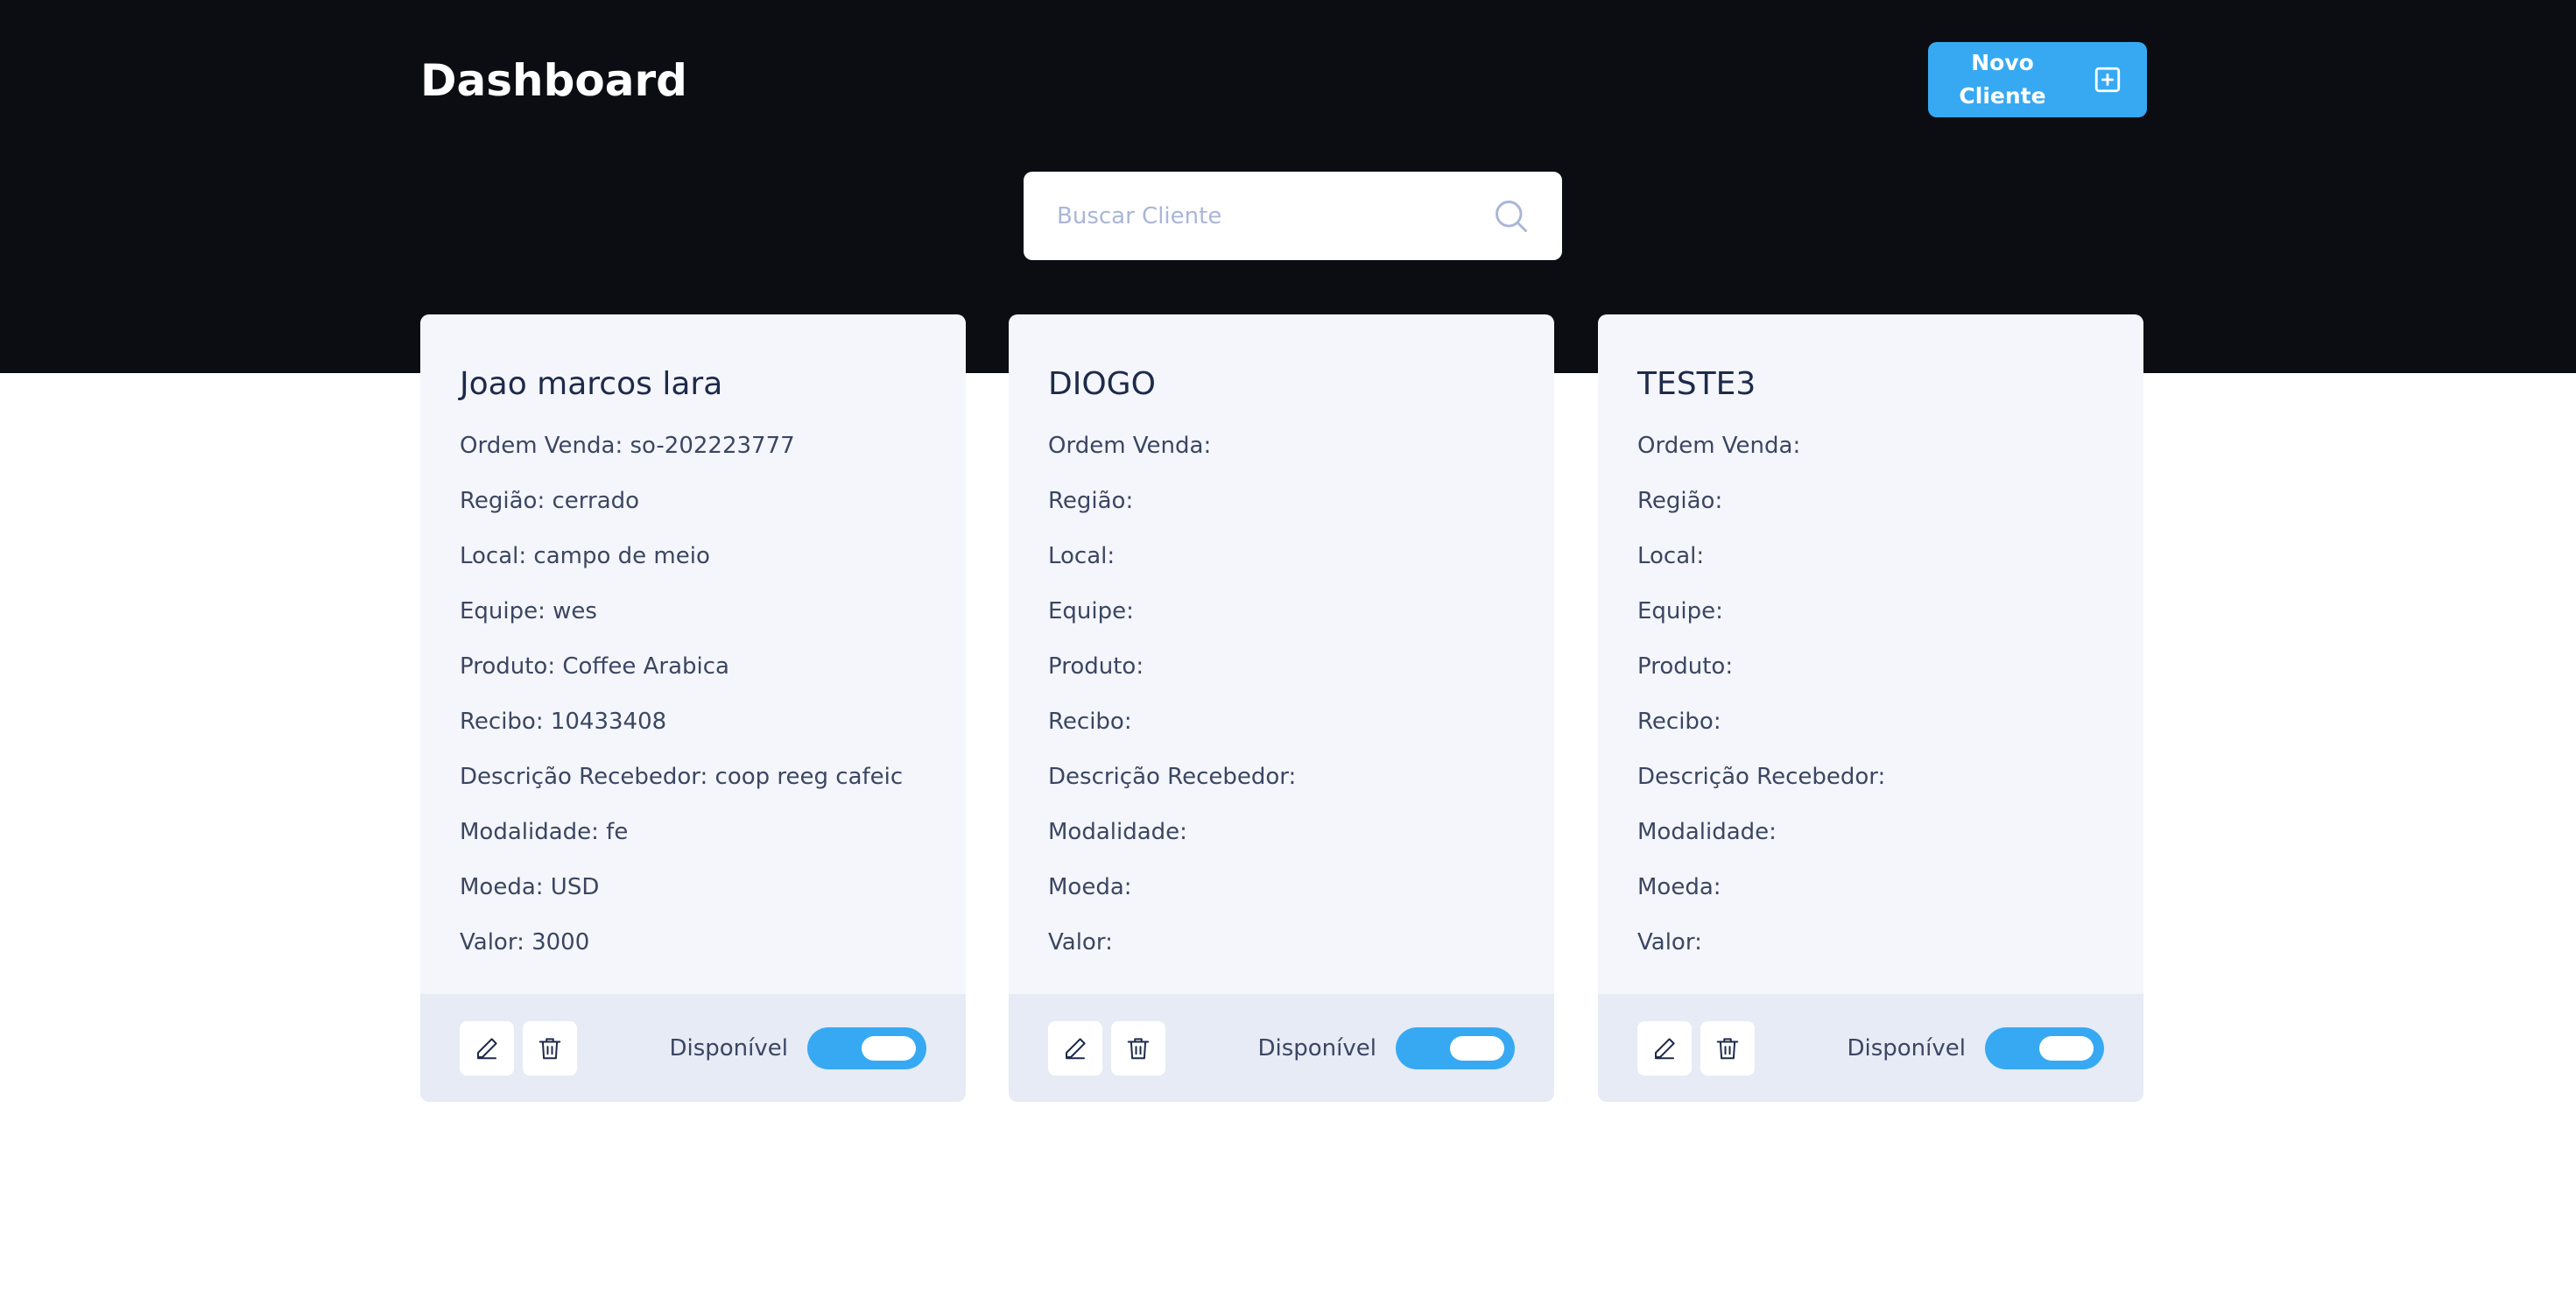 This screenshot has height=1305, width=2576. Describe the element at coordinates (591, 384) in the screenshot. I see `client-name: Joao marcos lara` at that location.